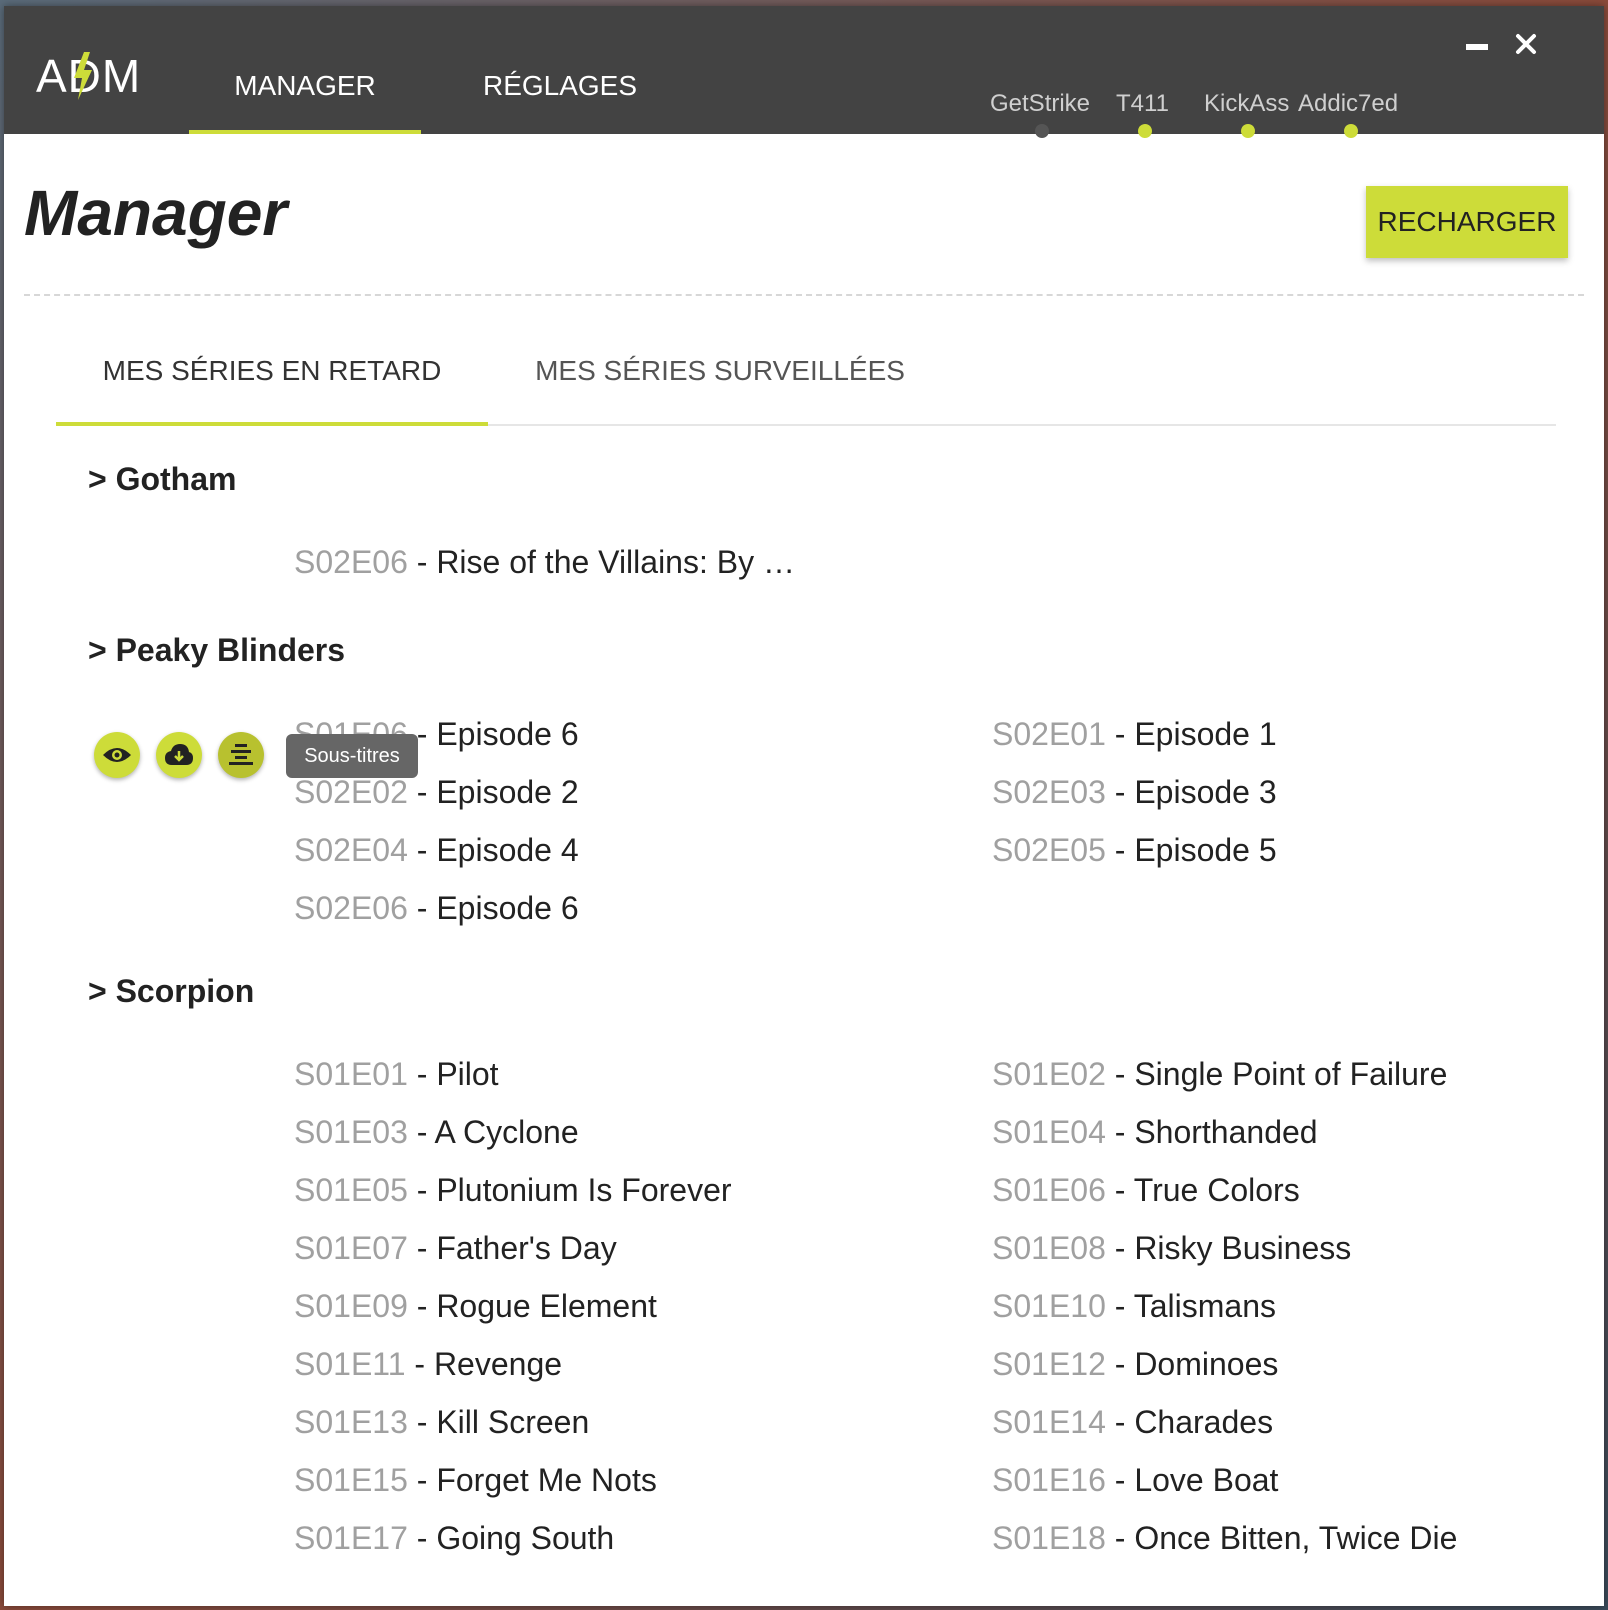  I want to click on episode-code: S01E06, so click(1049, 1190).